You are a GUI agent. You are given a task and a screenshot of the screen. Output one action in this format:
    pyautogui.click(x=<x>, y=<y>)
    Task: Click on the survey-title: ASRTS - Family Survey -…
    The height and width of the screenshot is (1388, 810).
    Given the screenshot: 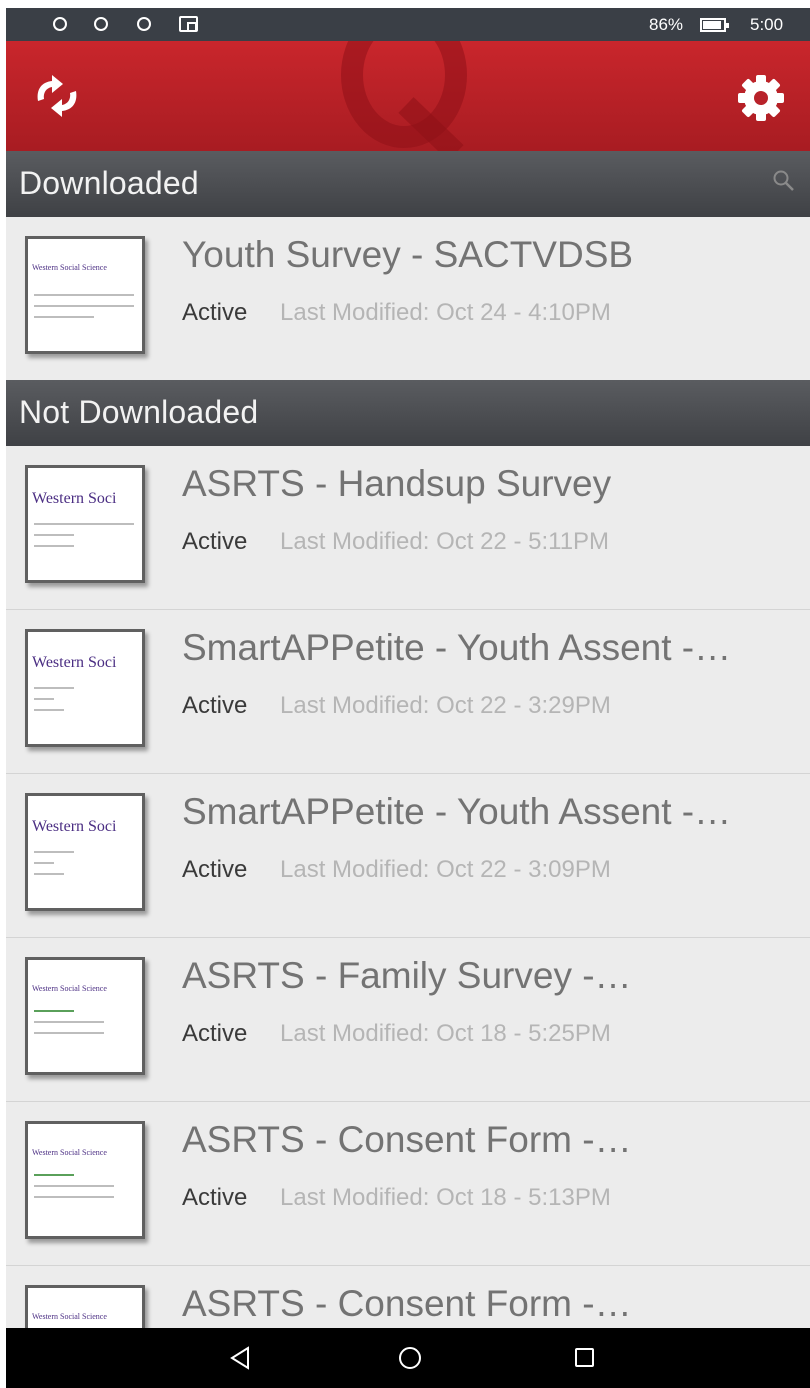 What is the action you would take?
    pyautogui.click(x=407, y=975)
    